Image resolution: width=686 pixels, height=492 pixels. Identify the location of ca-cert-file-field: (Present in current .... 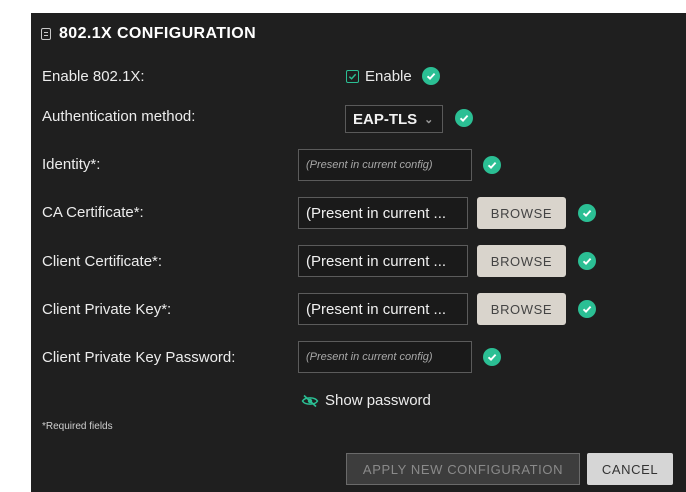
(383, 213).